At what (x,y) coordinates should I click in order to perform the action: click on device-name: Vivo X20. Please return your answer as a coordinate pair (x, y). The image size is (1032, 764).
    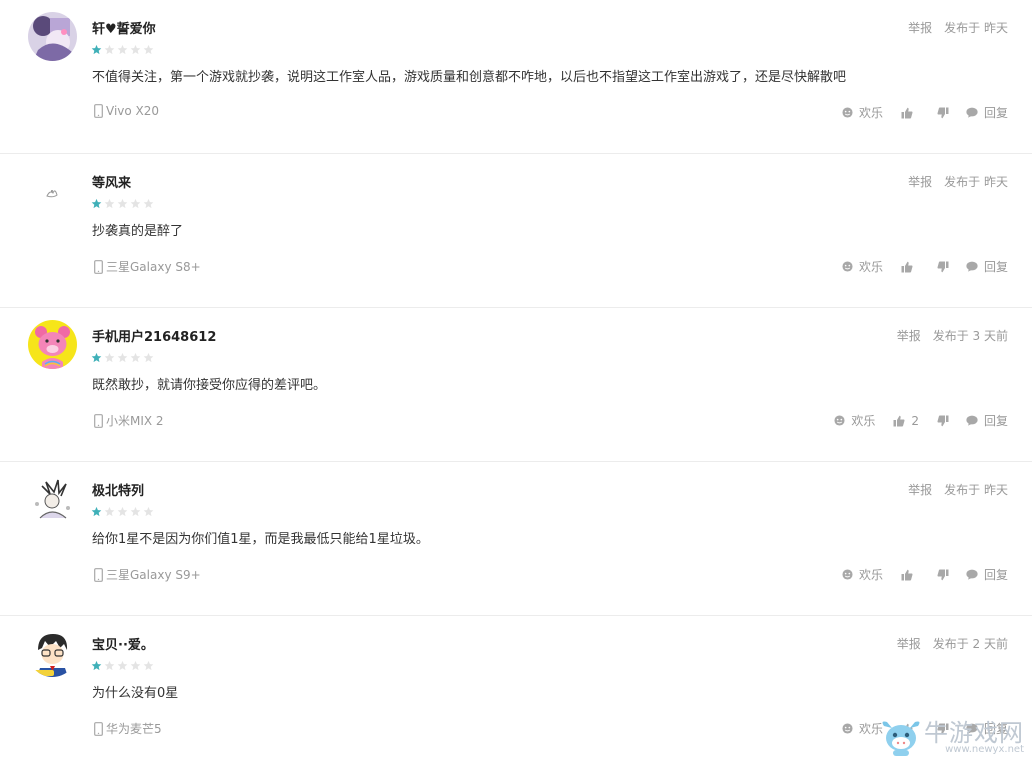
    Looking at the image, I should click on (133, 111).